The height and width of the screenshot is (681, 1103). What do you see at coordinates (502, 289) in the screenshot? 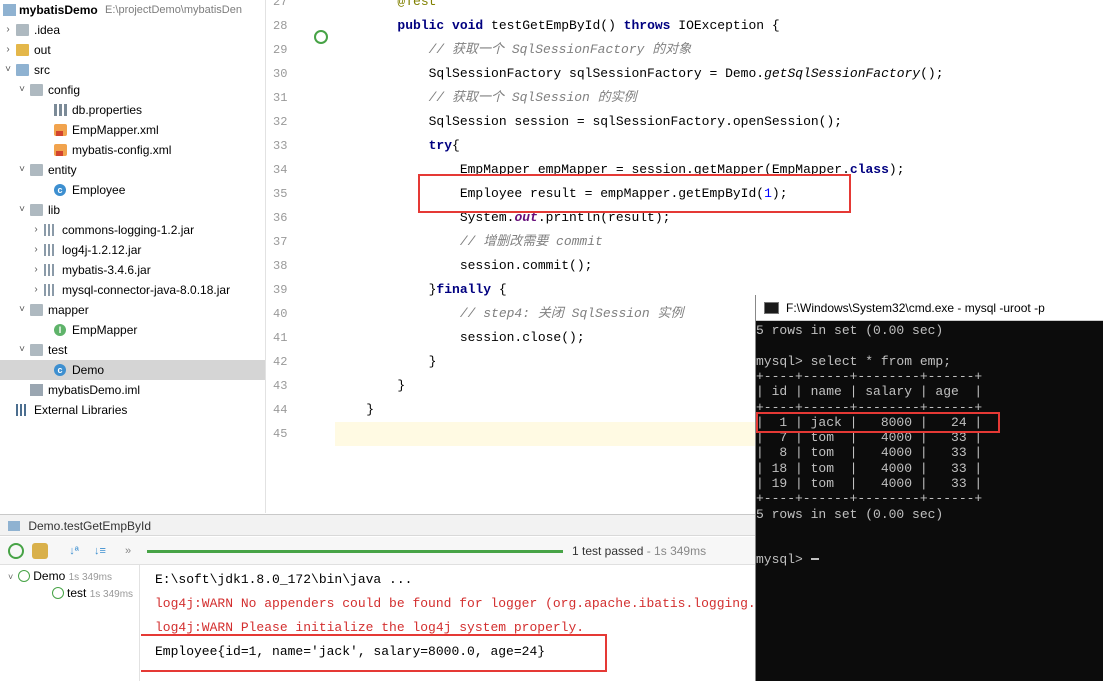
I see `code-token: {` at bounding box center [502, 289].